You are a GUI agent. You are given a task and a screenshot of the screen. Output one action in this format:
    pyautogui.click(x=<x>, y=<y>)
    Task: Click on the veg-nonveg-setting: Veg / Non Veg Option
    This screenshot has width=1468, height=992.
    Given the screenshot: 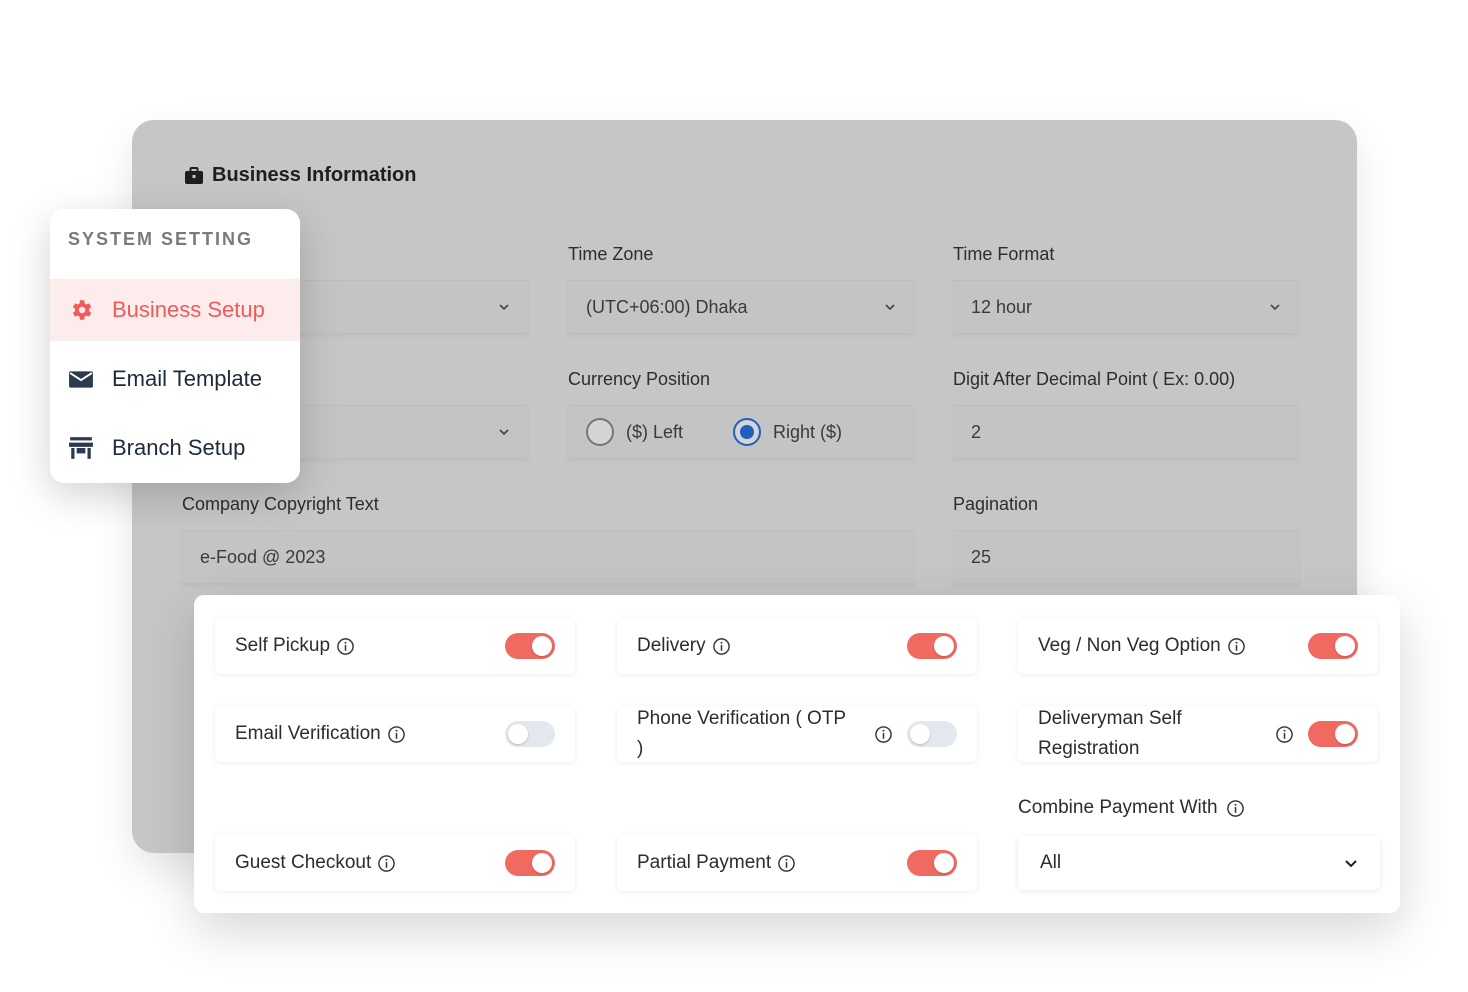 What is the action you would take?
    pyautogui.click(x=1198, y=646)
    